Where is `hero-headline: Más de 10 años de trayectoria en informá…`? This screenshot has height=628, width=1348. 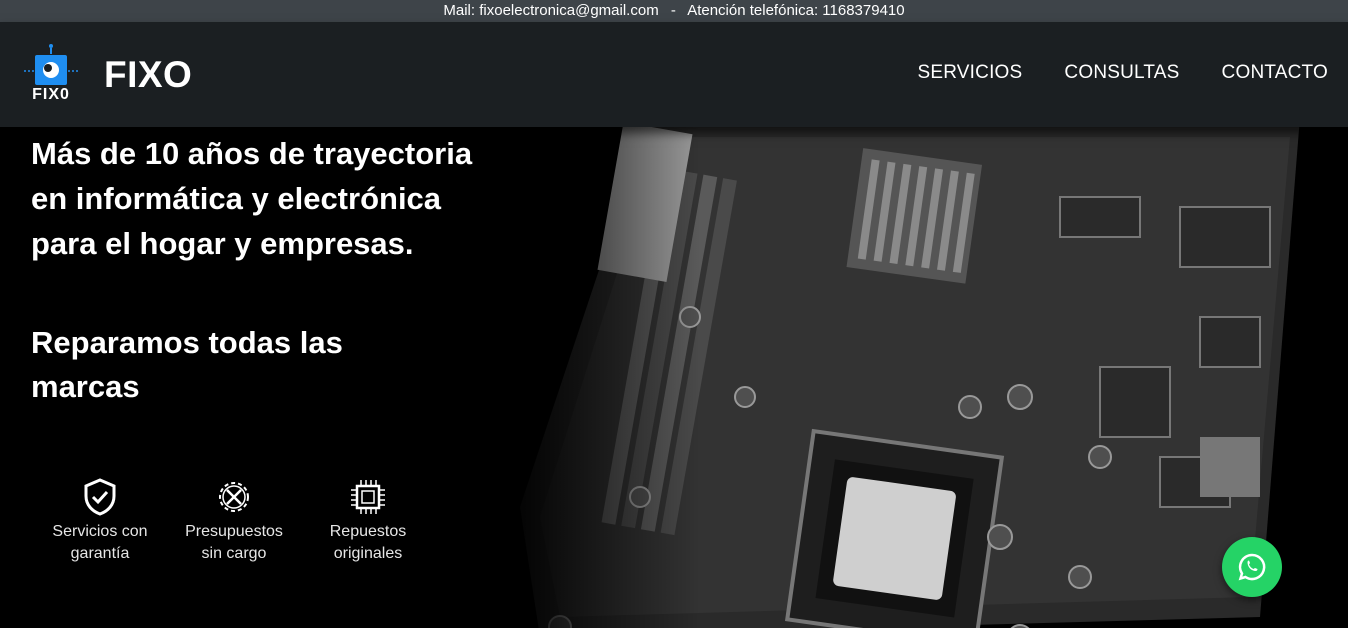
hero-headline: Más de 10 años de trayectoria en informá… is located at coordinates (252, 198).